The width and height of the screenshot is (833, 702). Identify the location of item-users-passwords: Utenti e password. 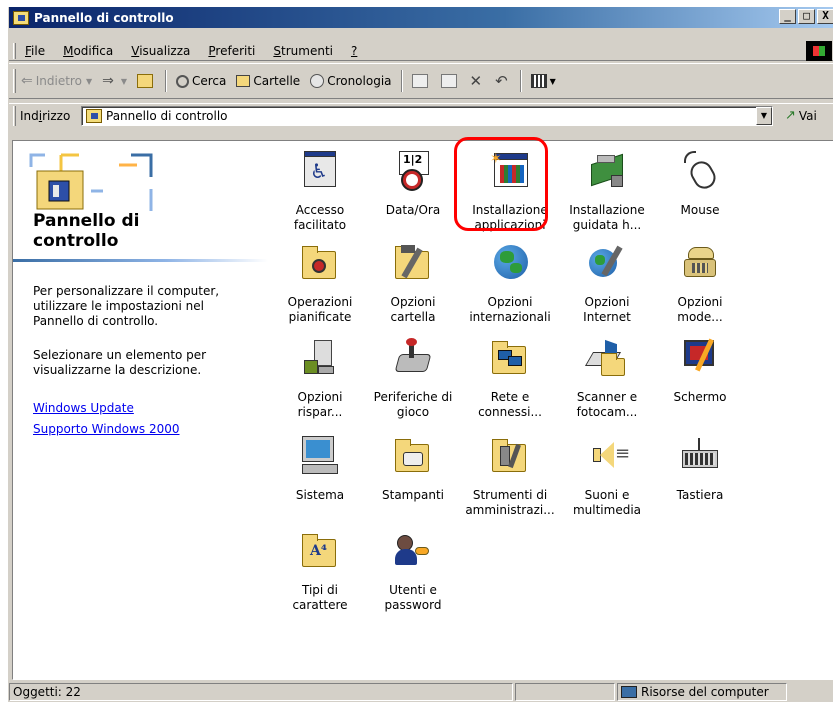
(413, 574).